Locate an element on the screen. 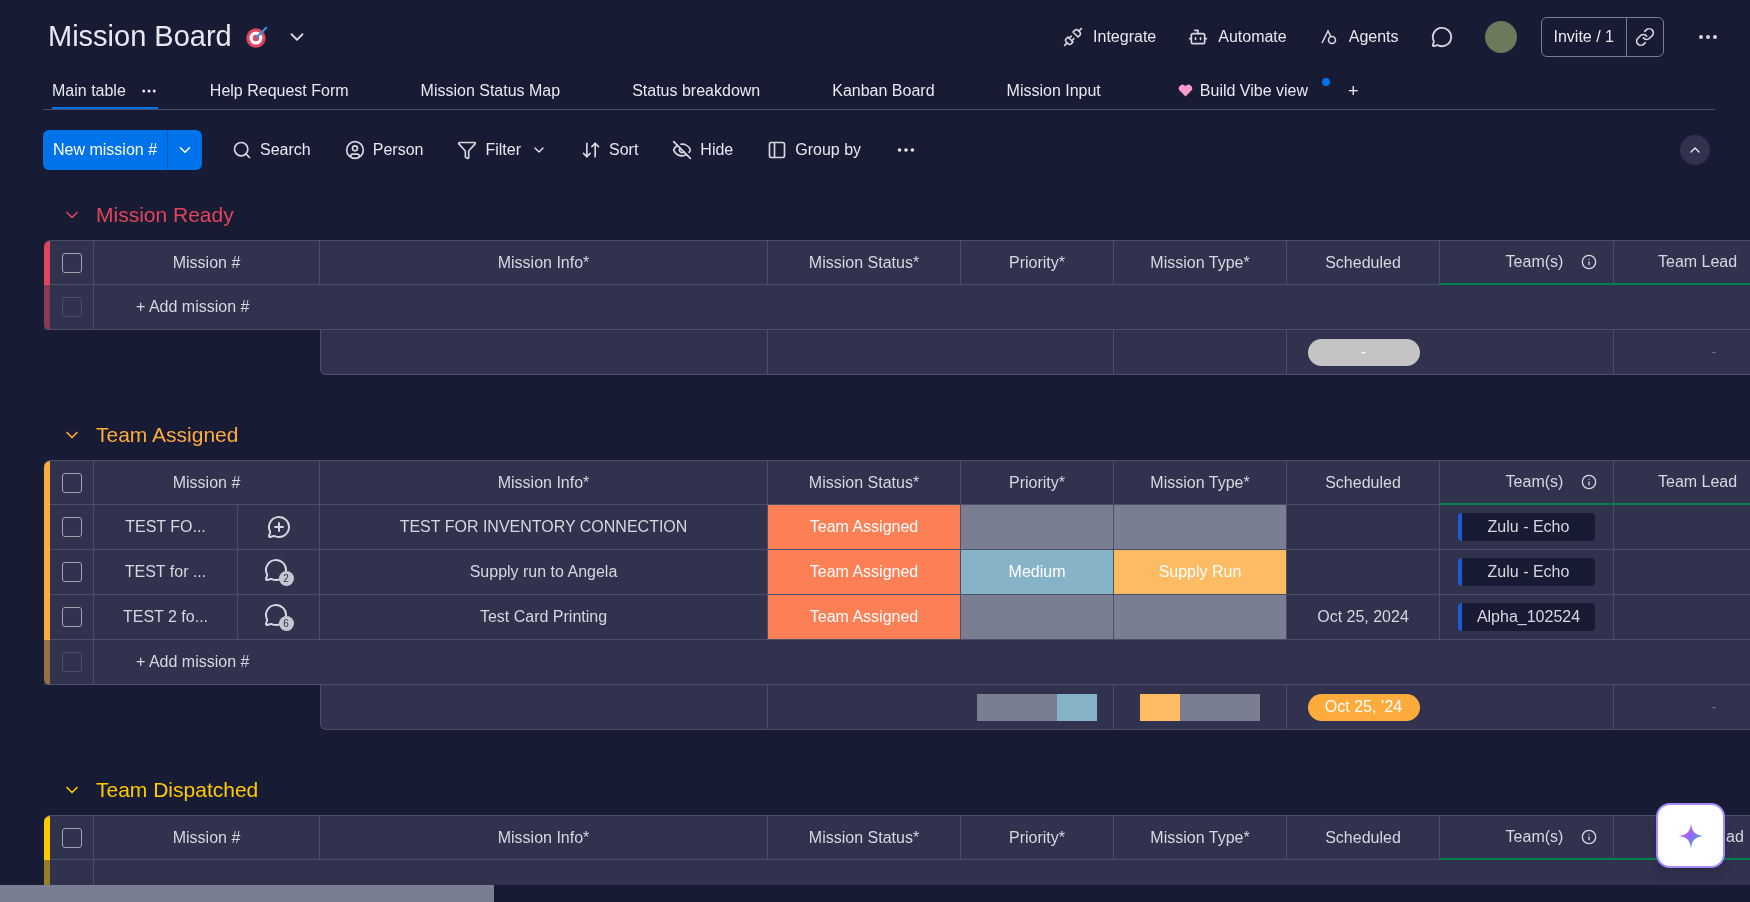 This screenshot has width=1750, height=902. view-tab: Main table is located at coordinates (105, 91).